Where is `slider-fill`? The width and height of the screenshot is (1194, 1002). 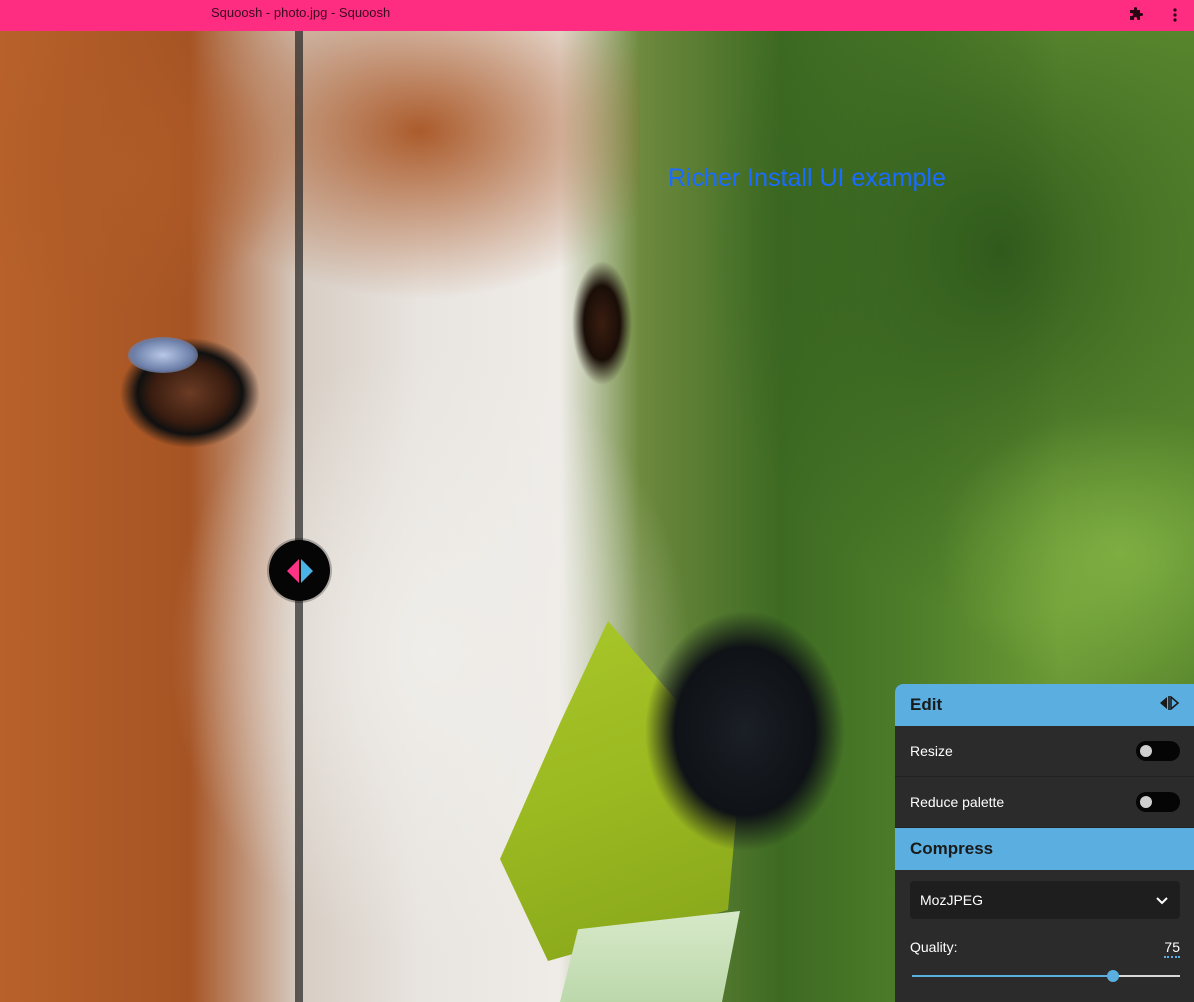
slider-fill is located at coordinates (1012, 976).